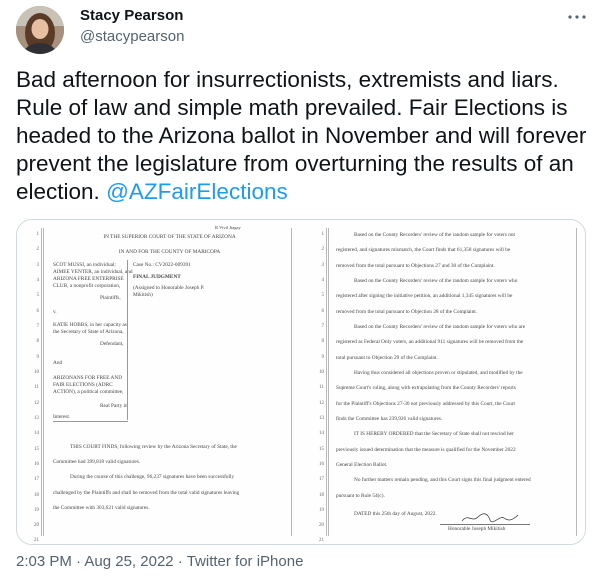 The width and height of the screenshot is (605, 580). Describe the element at coordinates (58, 363) in the screenshot. I see `party-line: And` at that location.